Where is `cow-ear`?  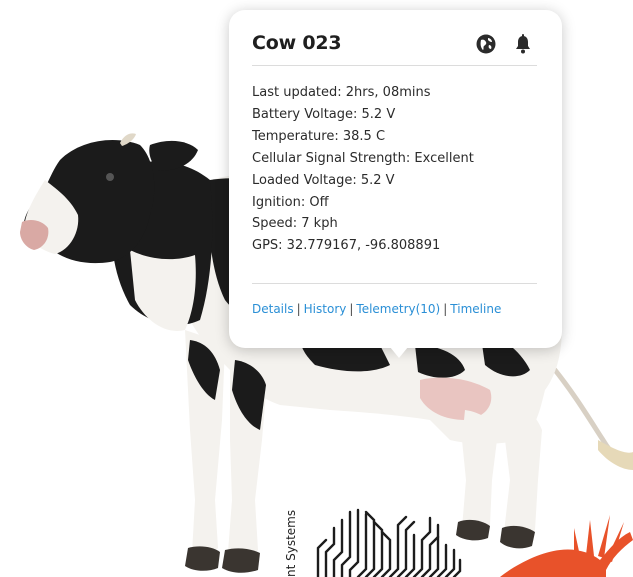 cow-ear is located at coordinates (173, 155).